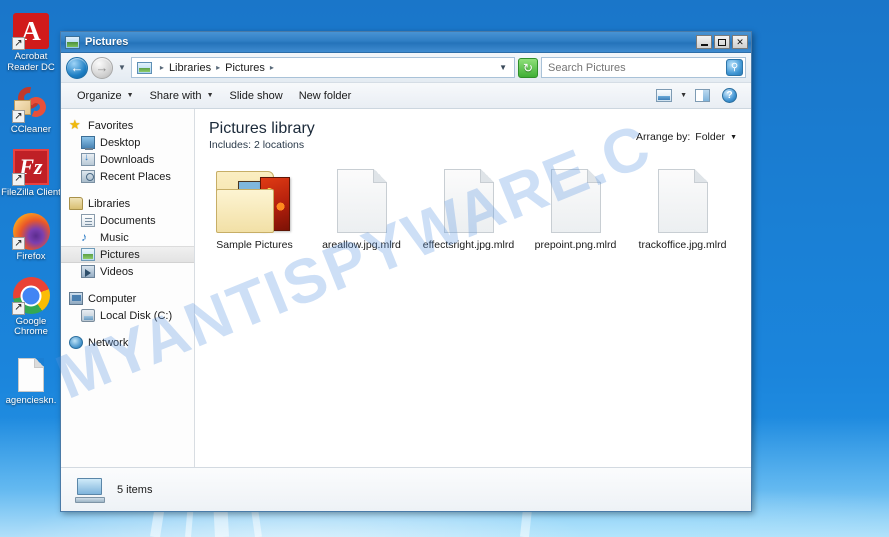  Describe the element at coordinates (120, 254) in the screenshot. I see `sidebar-item-label: Pictures` at that location.